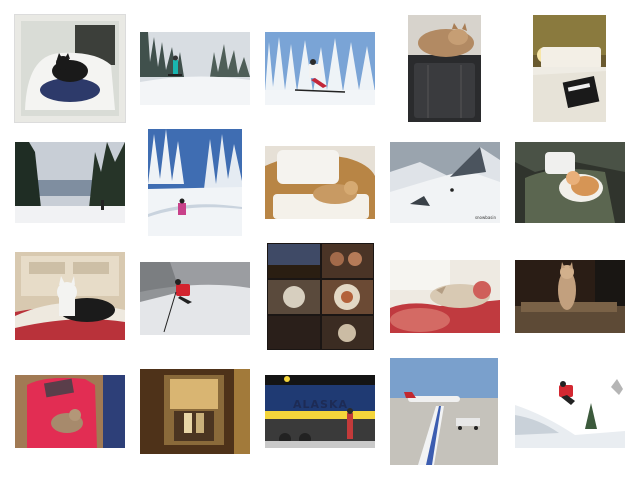  Describe the element at coordinates (320, 404) in the screenshot. I see `train-lettering: ALASKA` at that location.